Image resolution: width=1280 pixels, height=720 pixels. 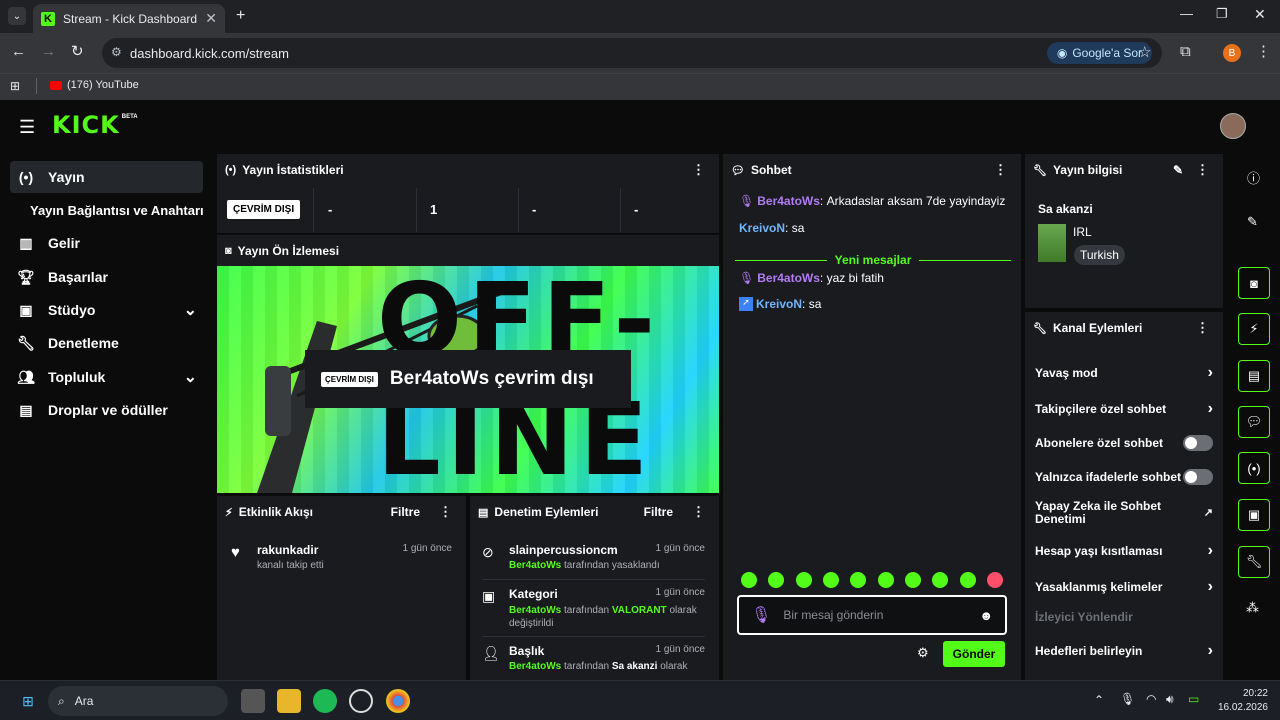 What do you see at coordinates (17, 16) in the screenshot?
I see `tab-search-icon: ⌄` at bounding box center [17, 16].